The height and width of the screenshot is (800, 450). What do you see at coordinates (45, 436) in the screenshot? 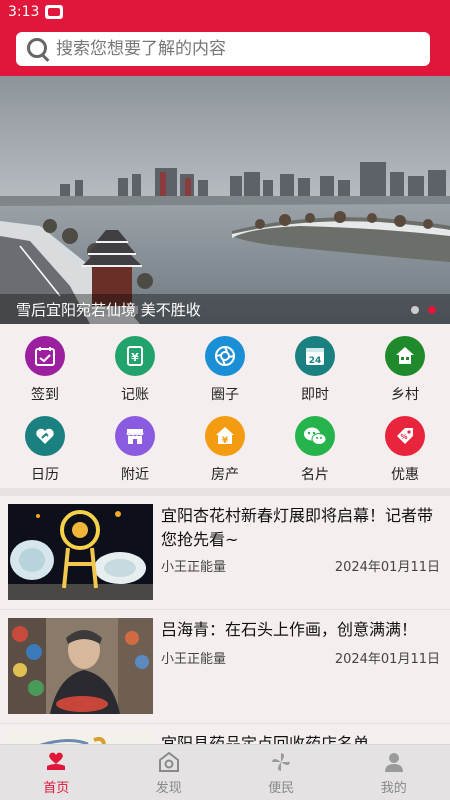
I see `heart-hand-icon` at bounding box center [45, 436].